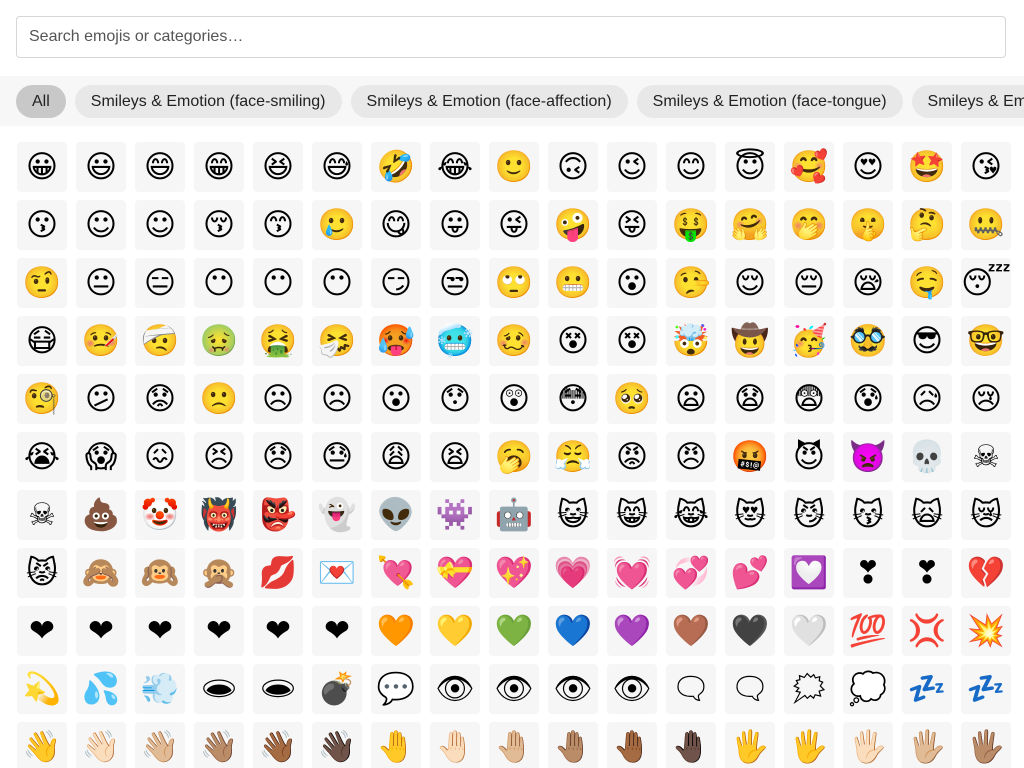 The image size is (1024, 768). Describe the element at coordinates (42, 283) in the screenshot. I see `emoji-cell: 🤨` at that location.